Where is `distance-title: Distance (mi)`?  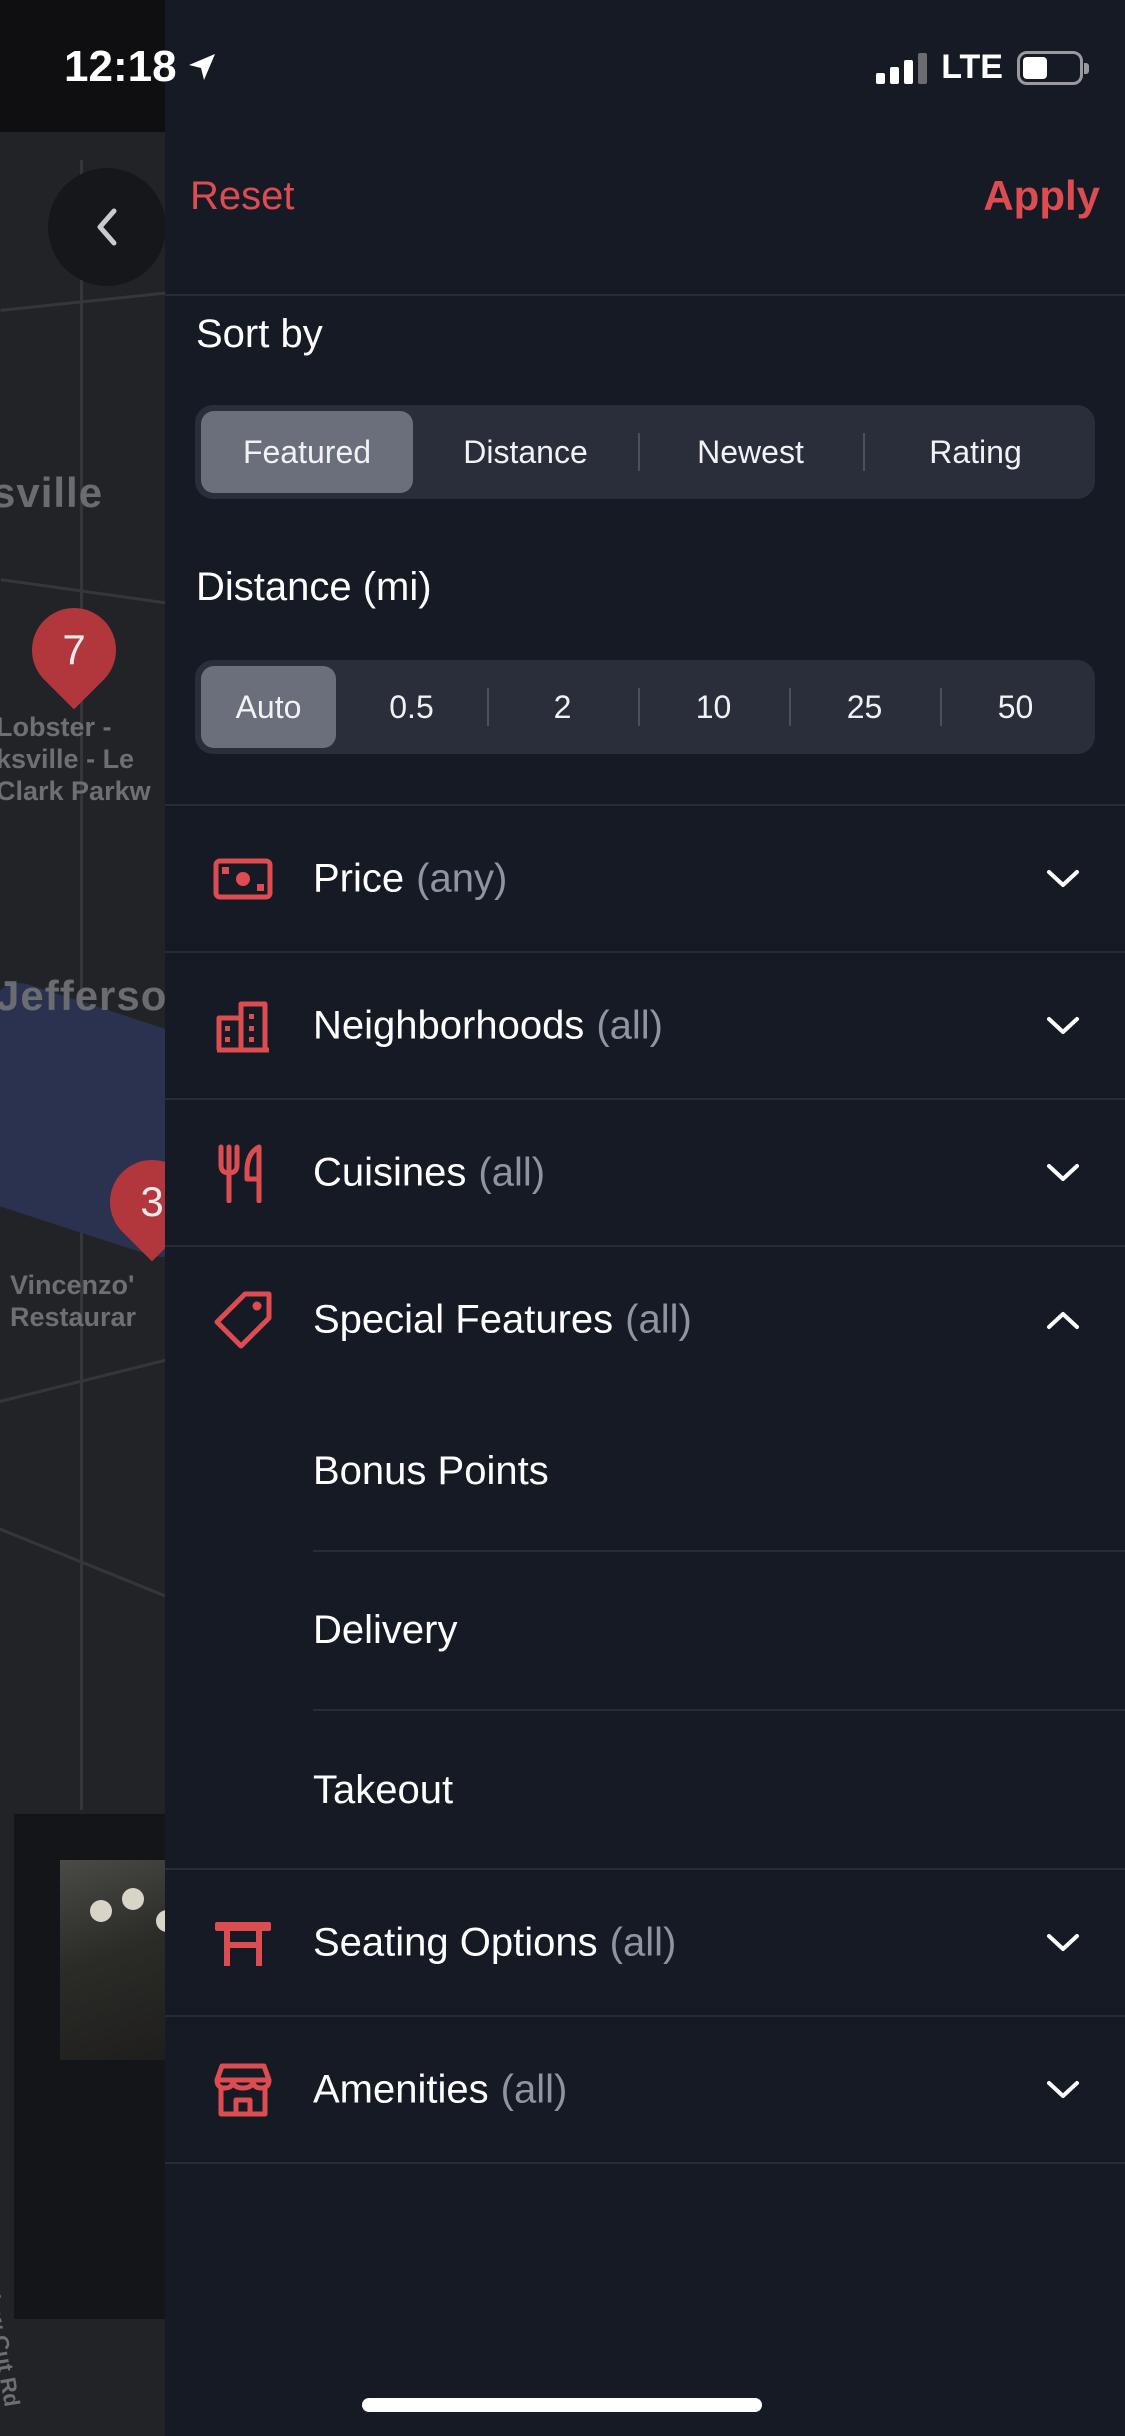 distance-title: Distance (mi) is located at coordinates (314, 587).